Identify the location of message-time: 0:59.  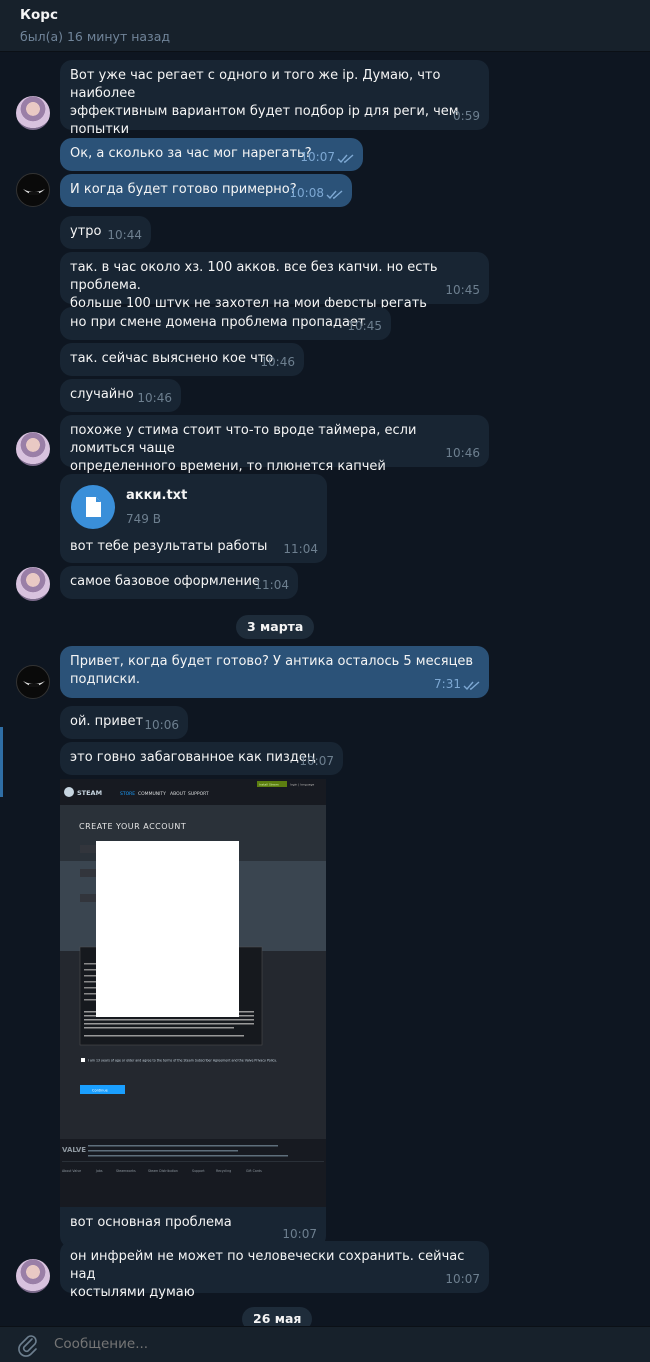
(466, 116).